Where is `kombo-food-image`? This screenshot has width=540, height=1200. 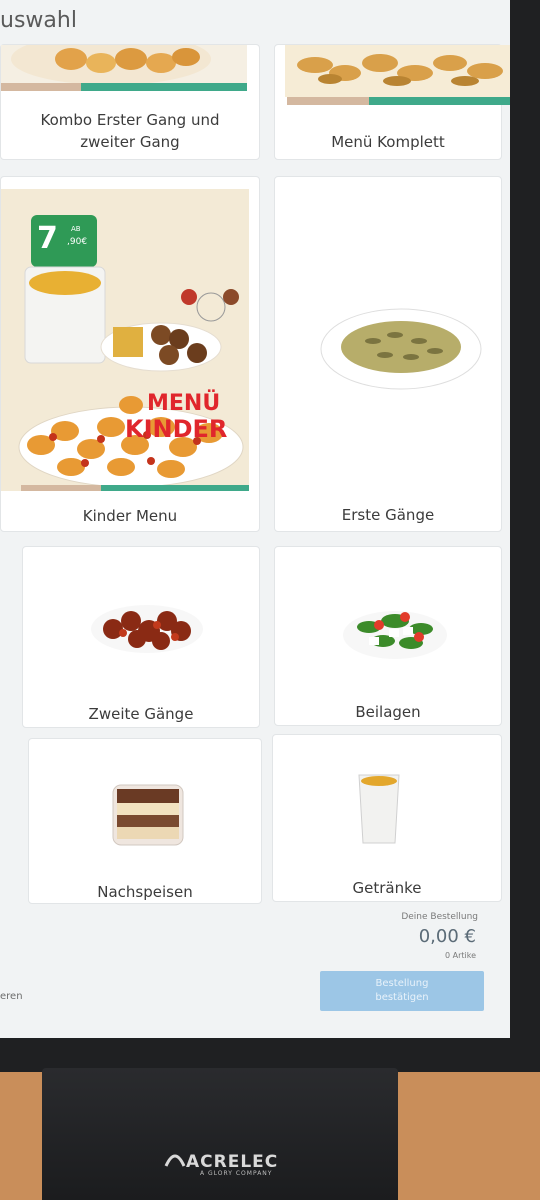 kombo-food-image is located at coordinates (124, 68).